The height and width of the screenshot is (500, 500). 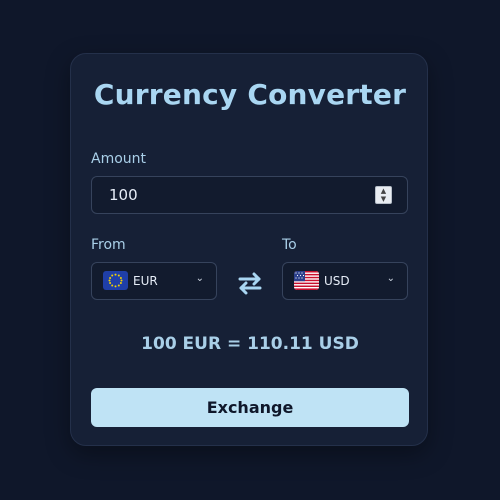 I want to click on from-currency-code: EUR, so click(x=145, y=281).